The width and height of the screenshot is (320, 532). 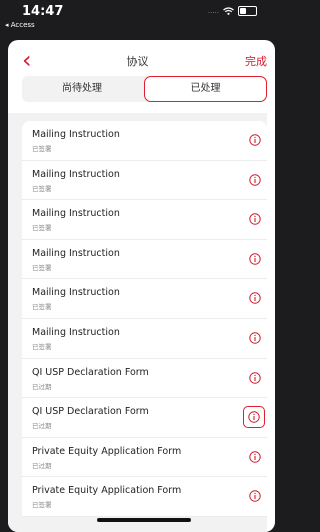 What do you see at coordinates (82, 89) in the screenshot?
I see `tab-pending: 尚待处理` at bounding box center [82, 89].